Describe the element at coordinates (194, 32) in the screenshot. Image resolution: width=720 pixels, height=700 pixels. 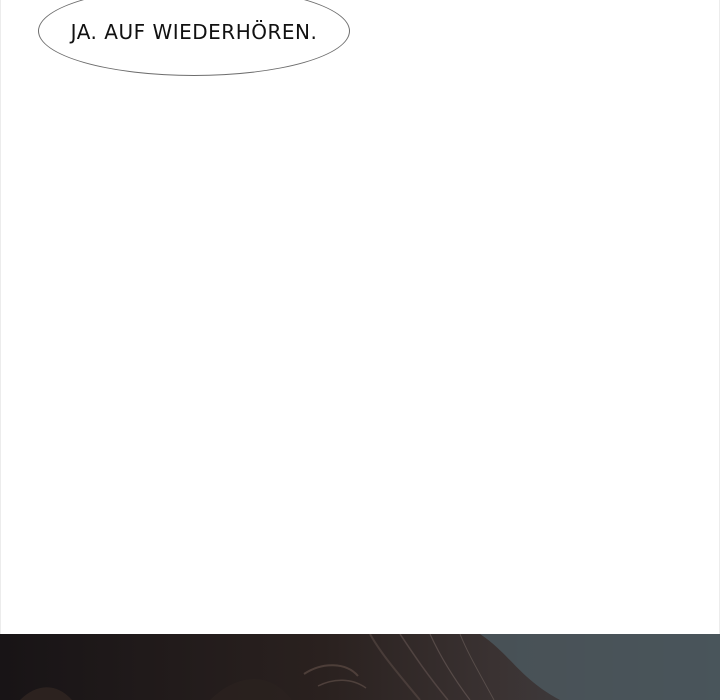
I see `speech-bubble-text: JA. AUF WIEDERHÖREN.` at that location.